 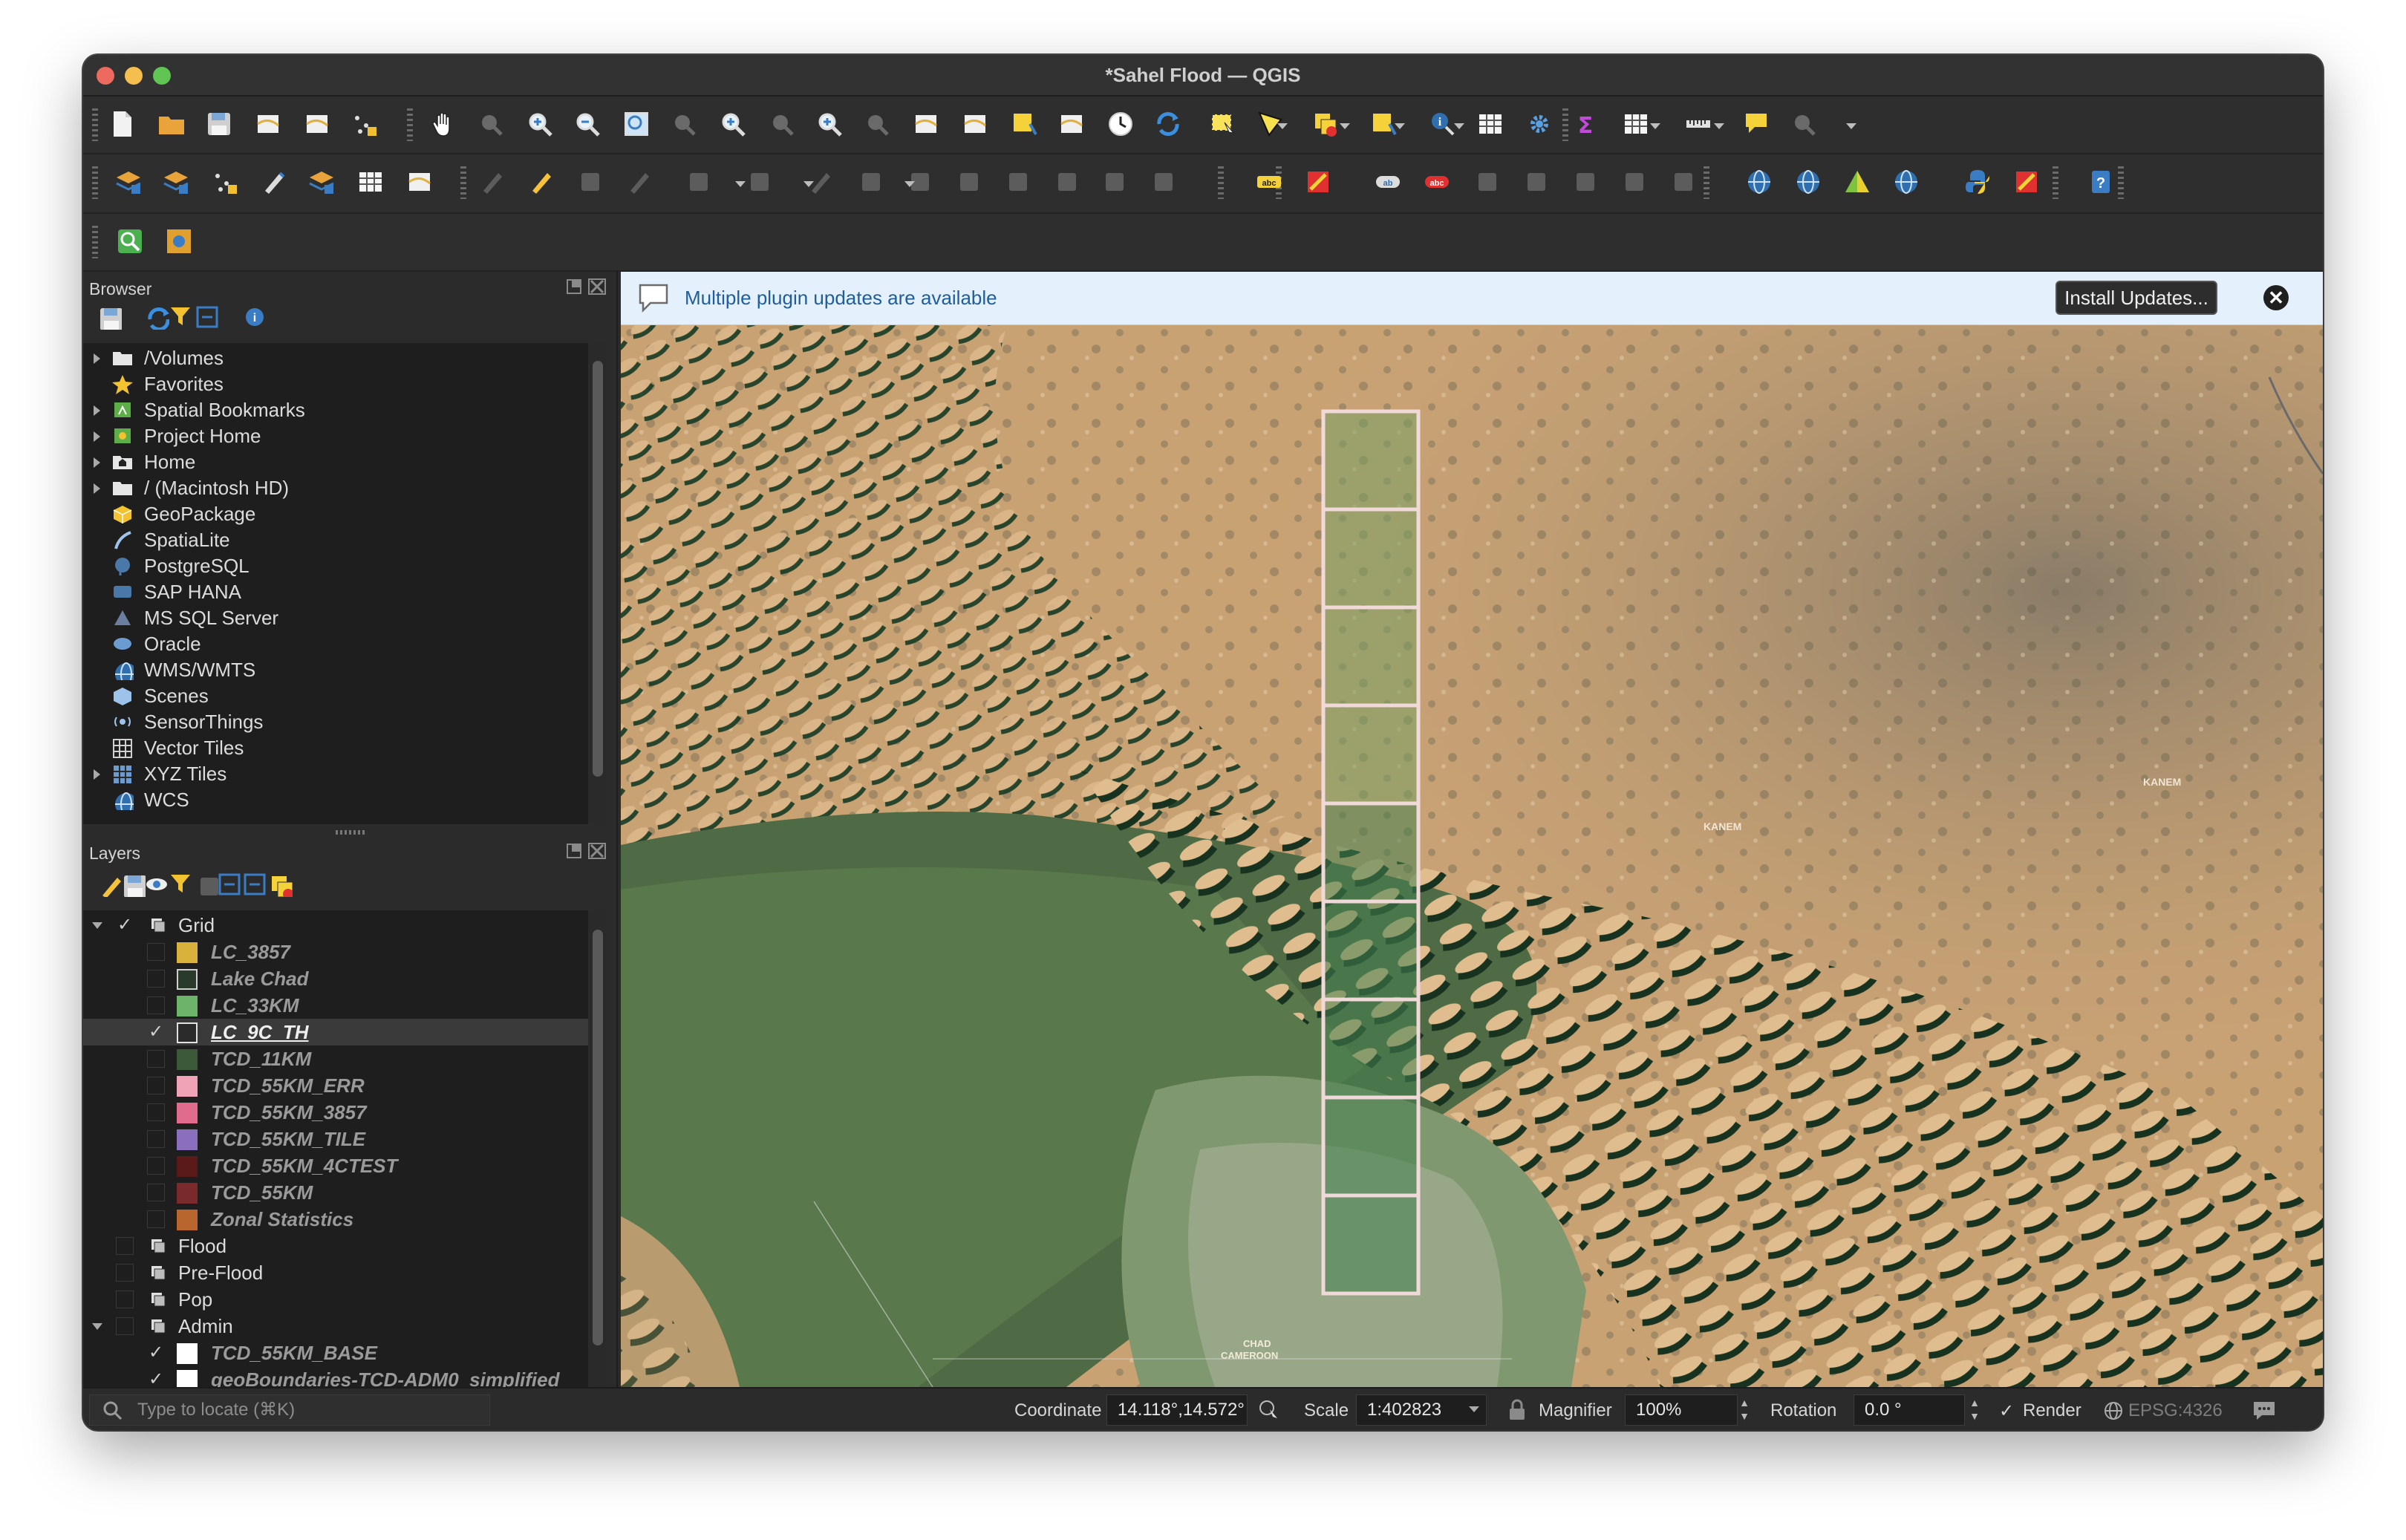 I want to click on layer-item: TCD_55KM, so click(x=335, y=1193).